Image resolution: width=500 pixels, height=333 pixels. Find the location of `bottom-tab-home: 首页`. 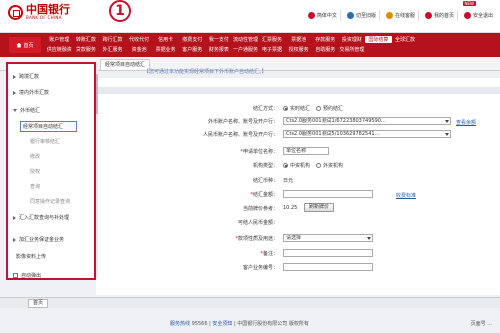

bottom-tab-home: 首页 is located at coordinates (38, 303).